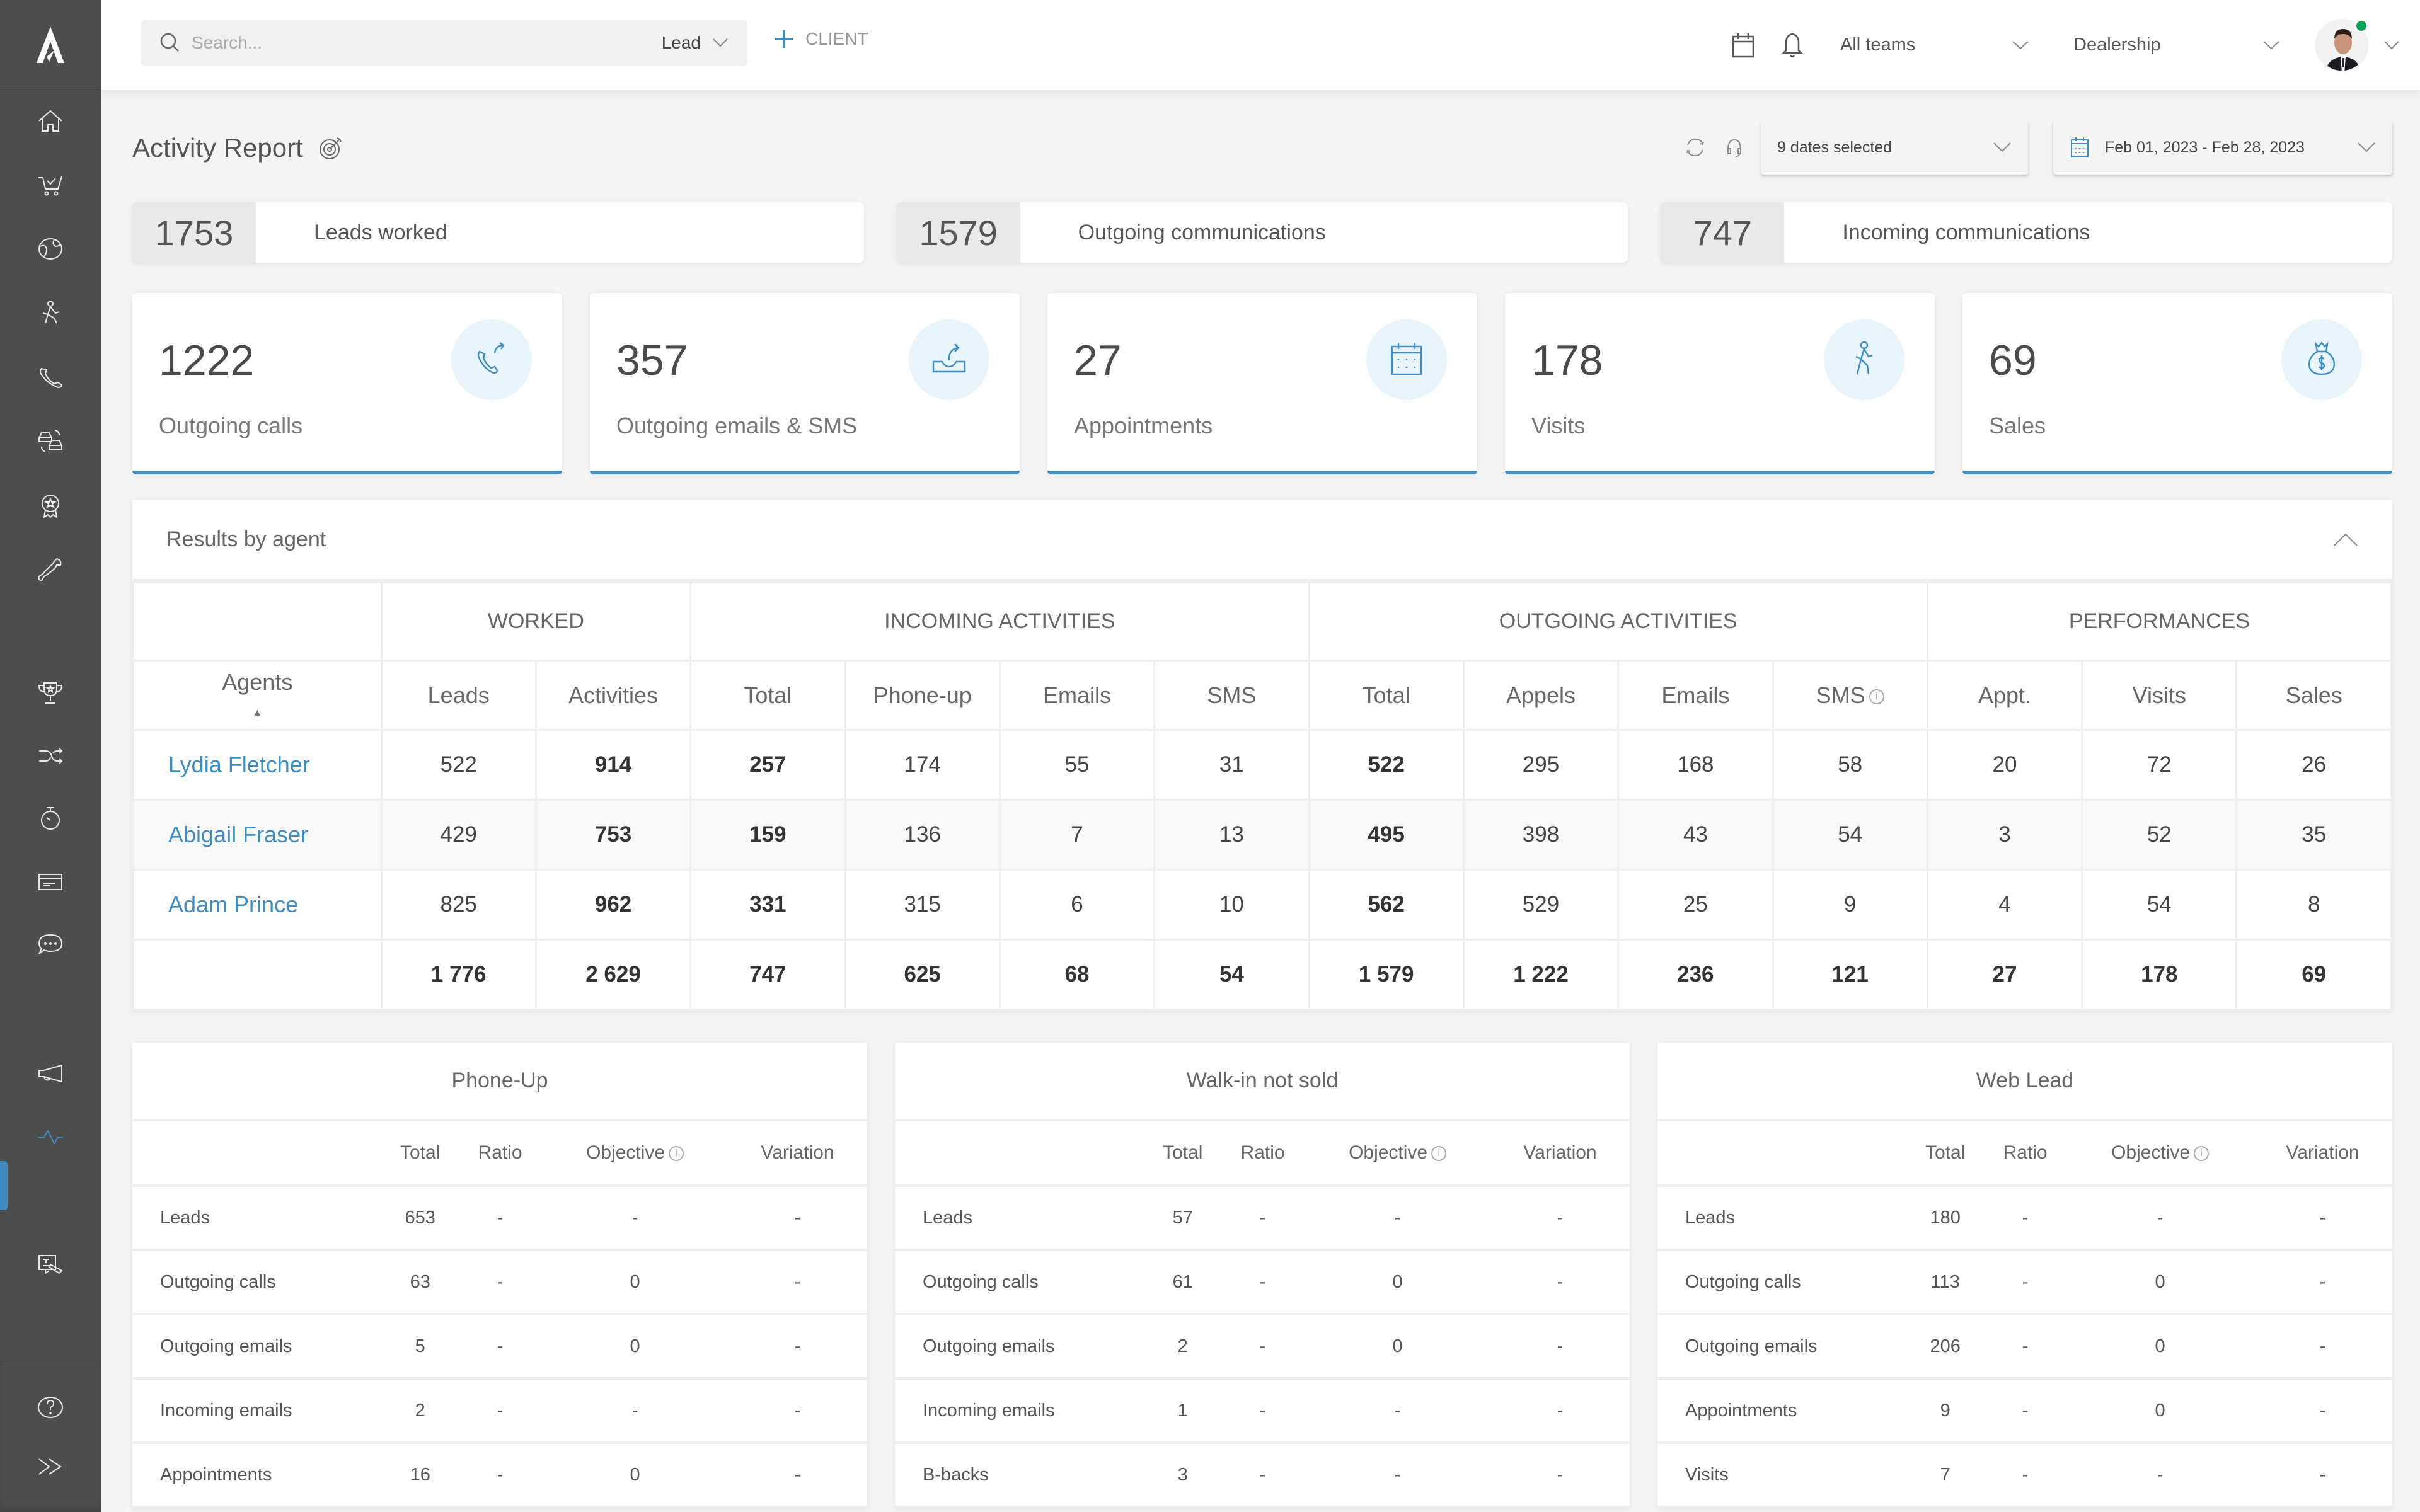 Image resolution: width=2420 pixels, height=1512 pixels. I want to click on table-cell: 174, so click(923, 765).